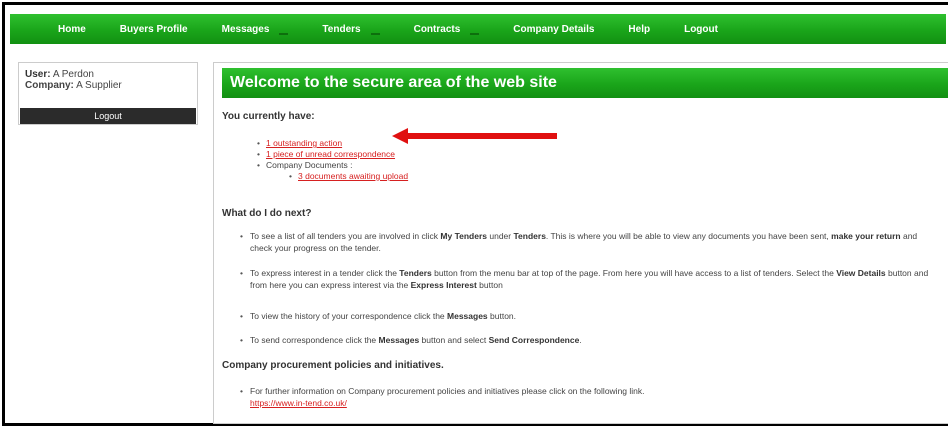 This screenshot has width=952, height=428. I want to click on documents-awaiting-link: 3 documents awaiting upload, so click(353, 176).